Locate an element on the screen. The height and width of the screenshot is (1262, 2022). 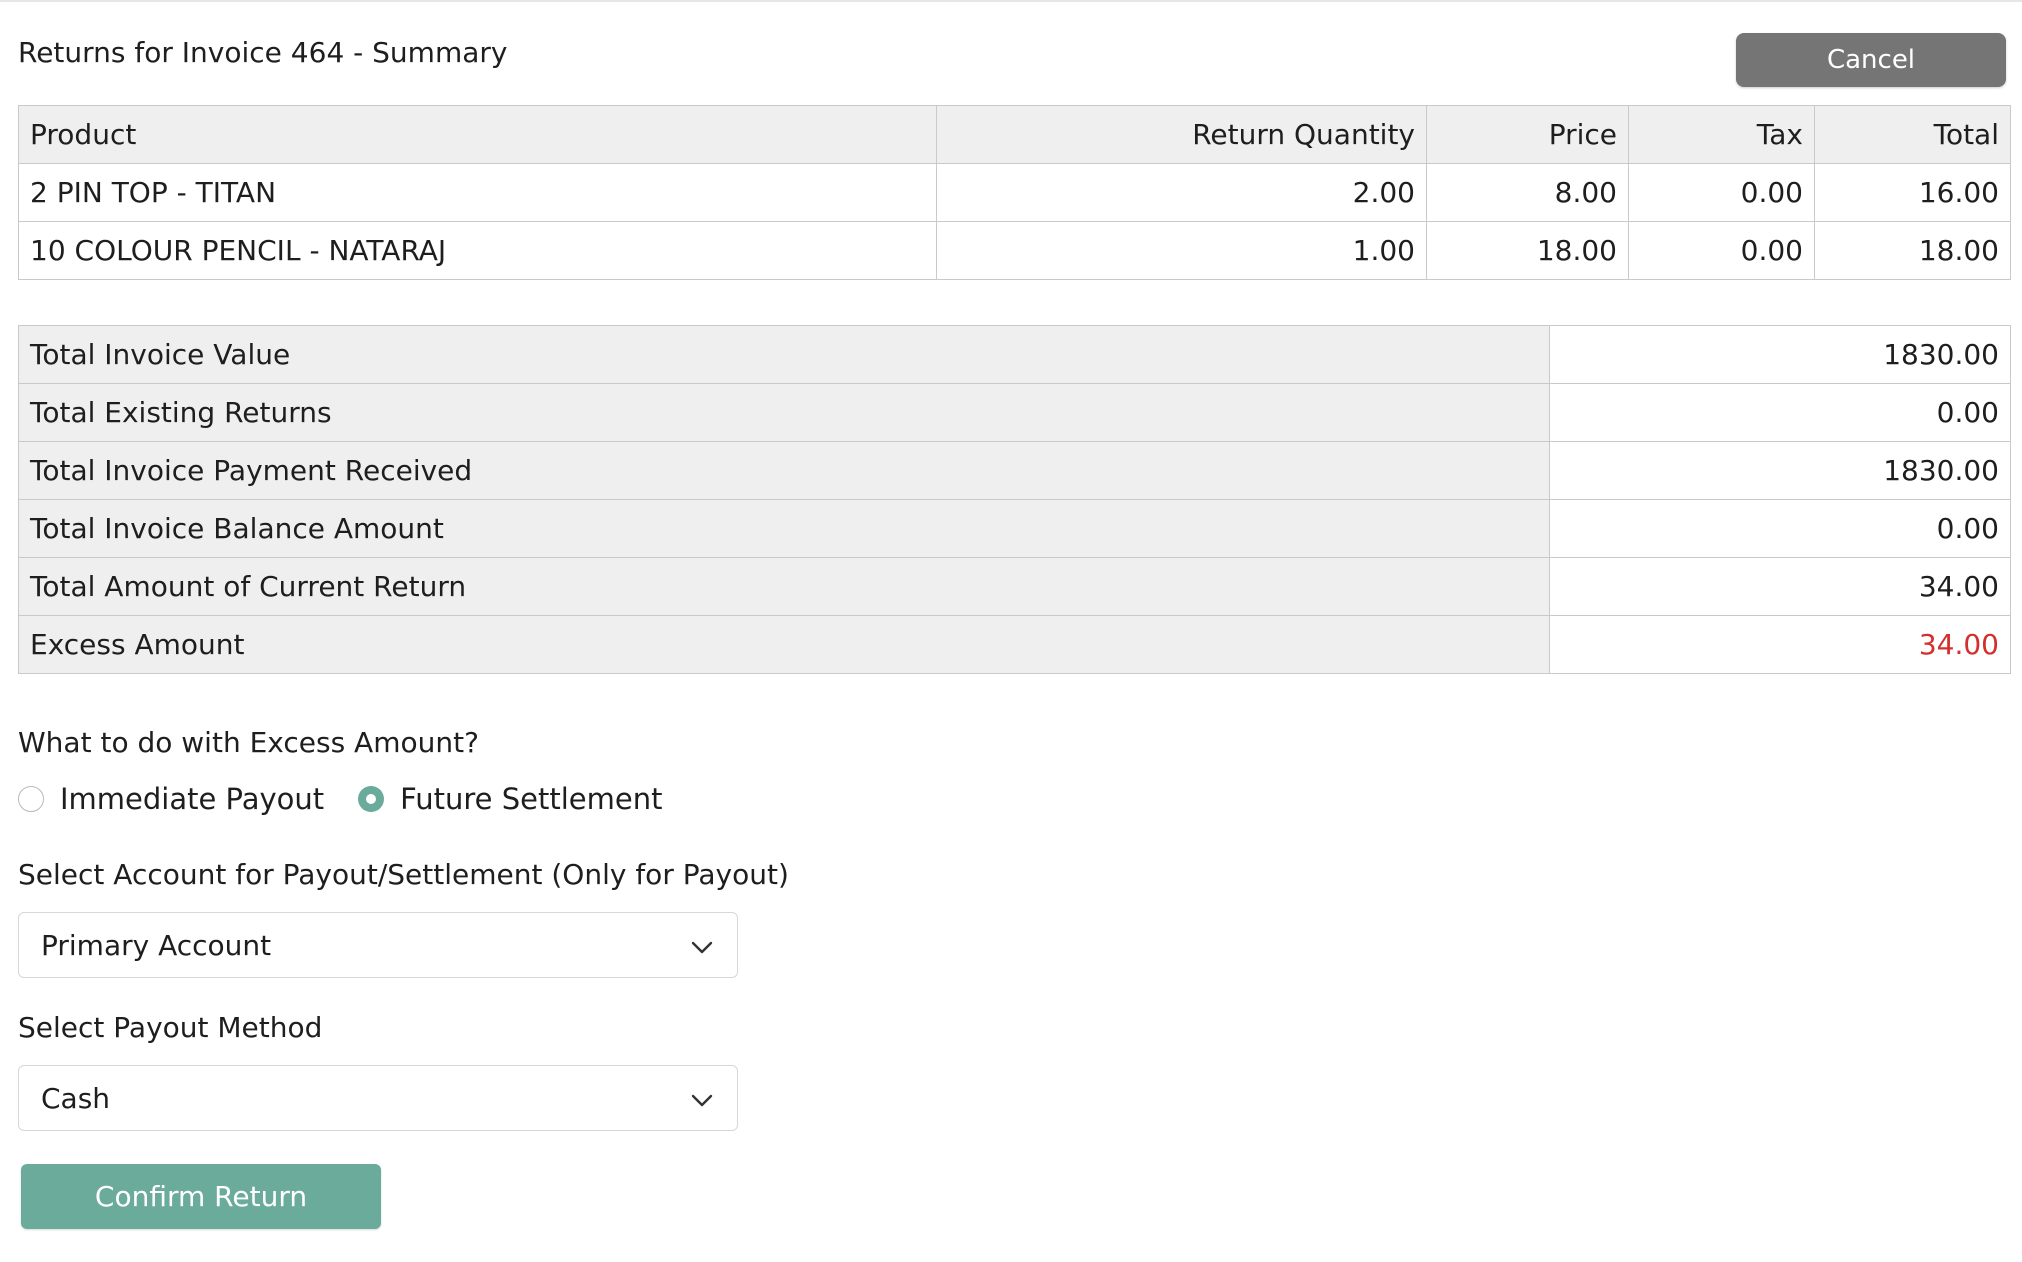
cancel-button: Cancel is located at coordinates (1871, 60).